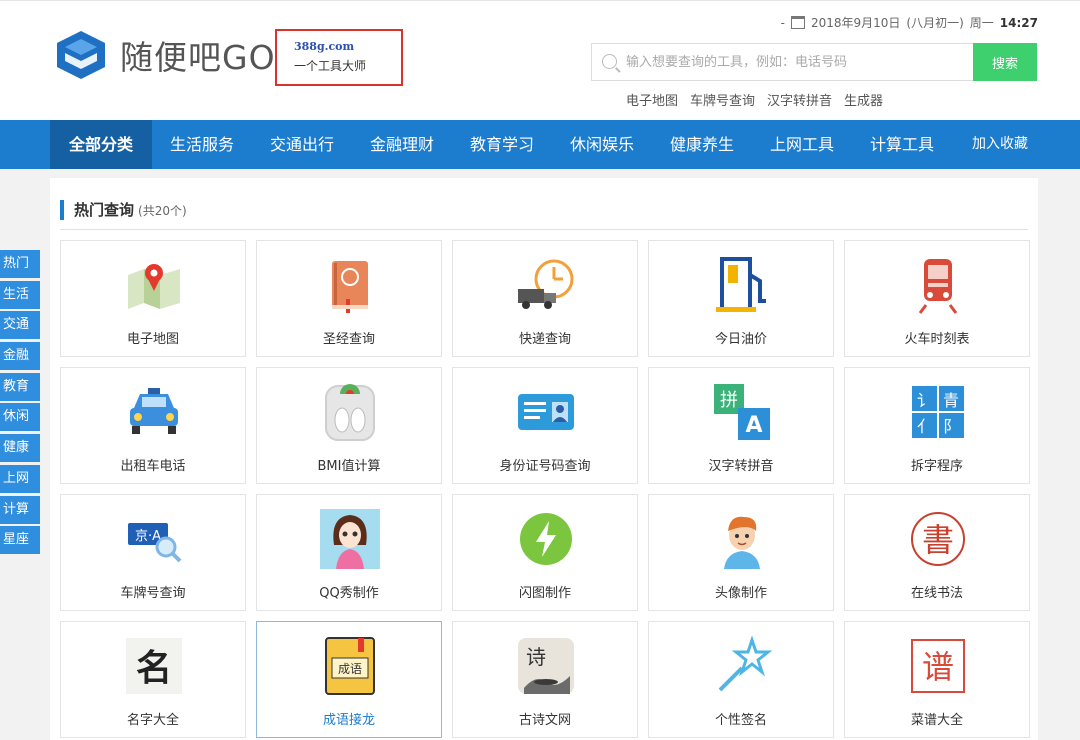  I want to click on brand-name: 随便吧GO, so click(198, 55).